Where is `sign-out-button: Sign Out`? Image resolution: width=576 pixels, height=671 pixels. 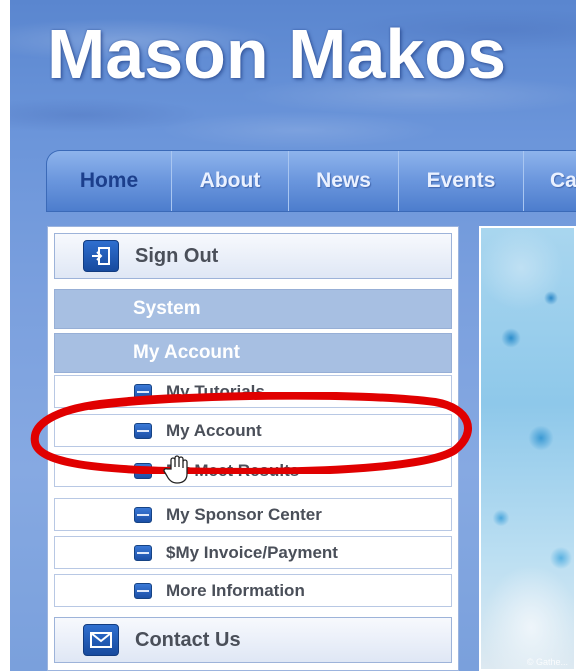
sign-out-button: Sign Out is located at coordinates (253, 256).